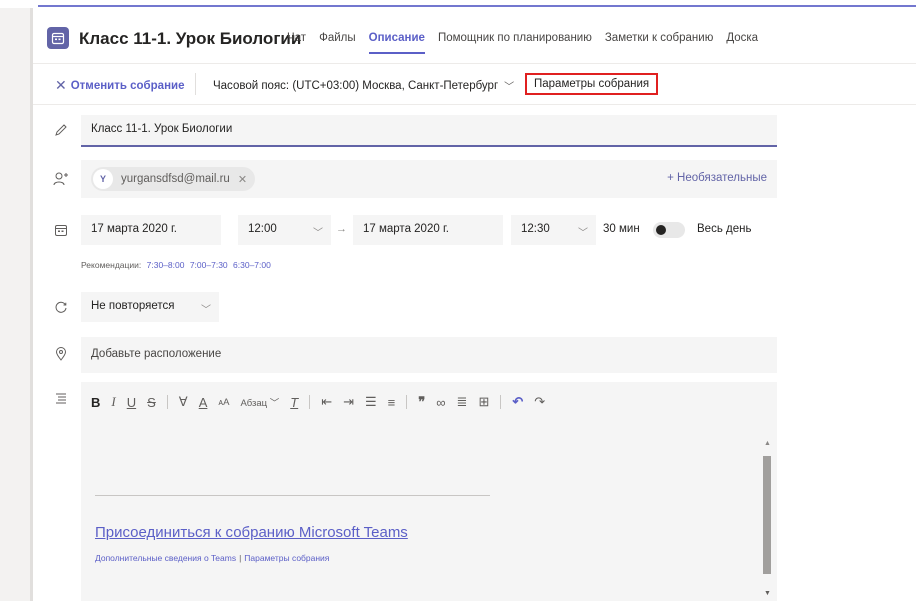 The image size is (916, 601). I want to click on decrease-indent-icon: ⇤, so click(326, 402).